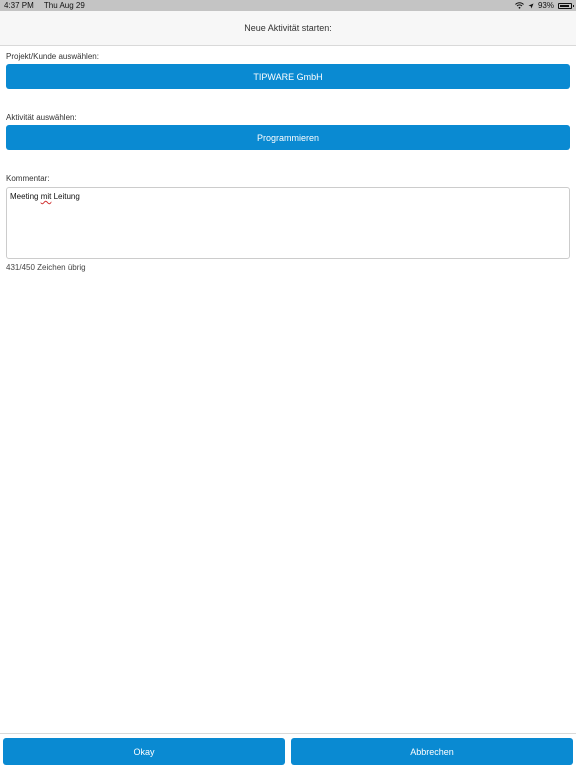 The image size is (576, 769). I want to click on cancel-button: Abbrechen, so click(432, 751).